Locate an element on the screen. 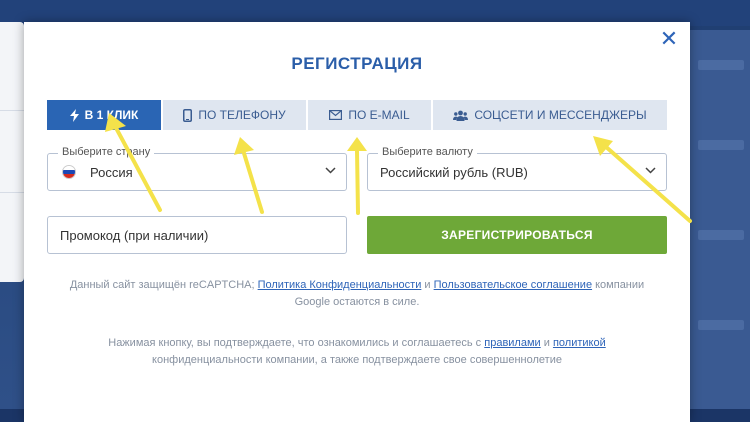 The width and height of the screenshot is (750, 422). tab-label: СОЦСЕТИ И МЕССЕНДЖЕРЫ is located at coordinates (560, 115).